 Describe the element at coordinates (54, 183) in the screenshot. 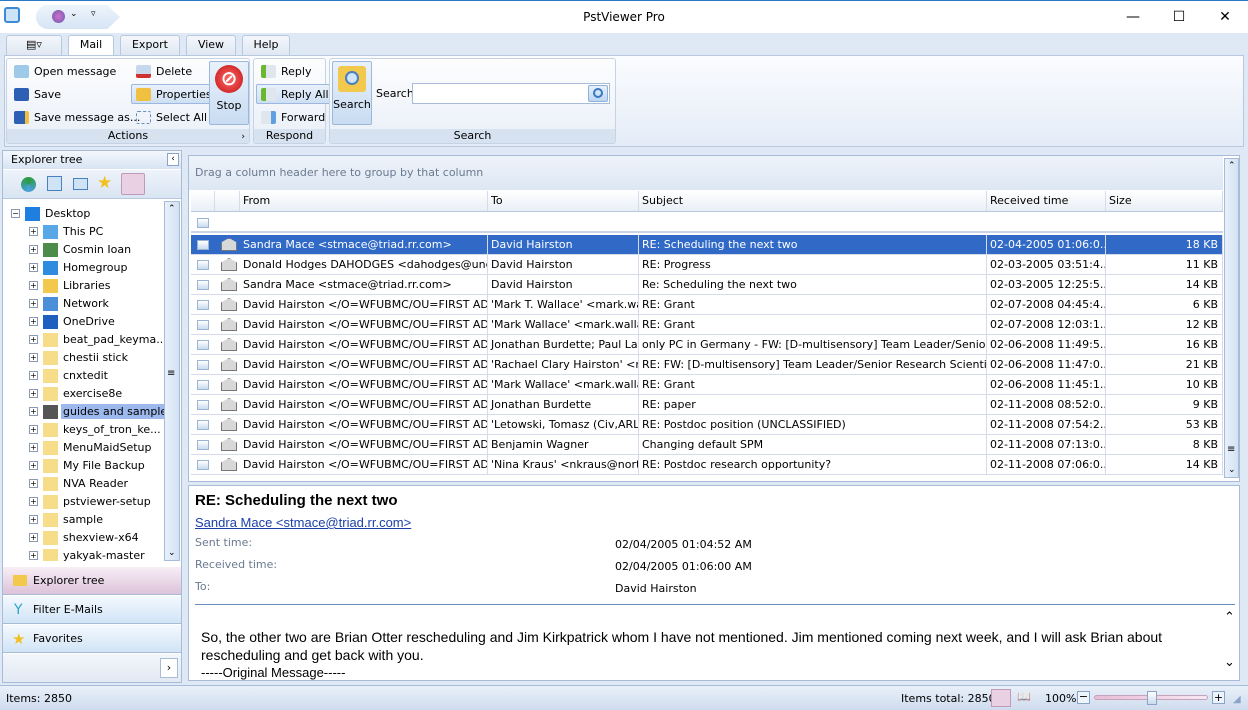

I see `browse-icon` at that location.